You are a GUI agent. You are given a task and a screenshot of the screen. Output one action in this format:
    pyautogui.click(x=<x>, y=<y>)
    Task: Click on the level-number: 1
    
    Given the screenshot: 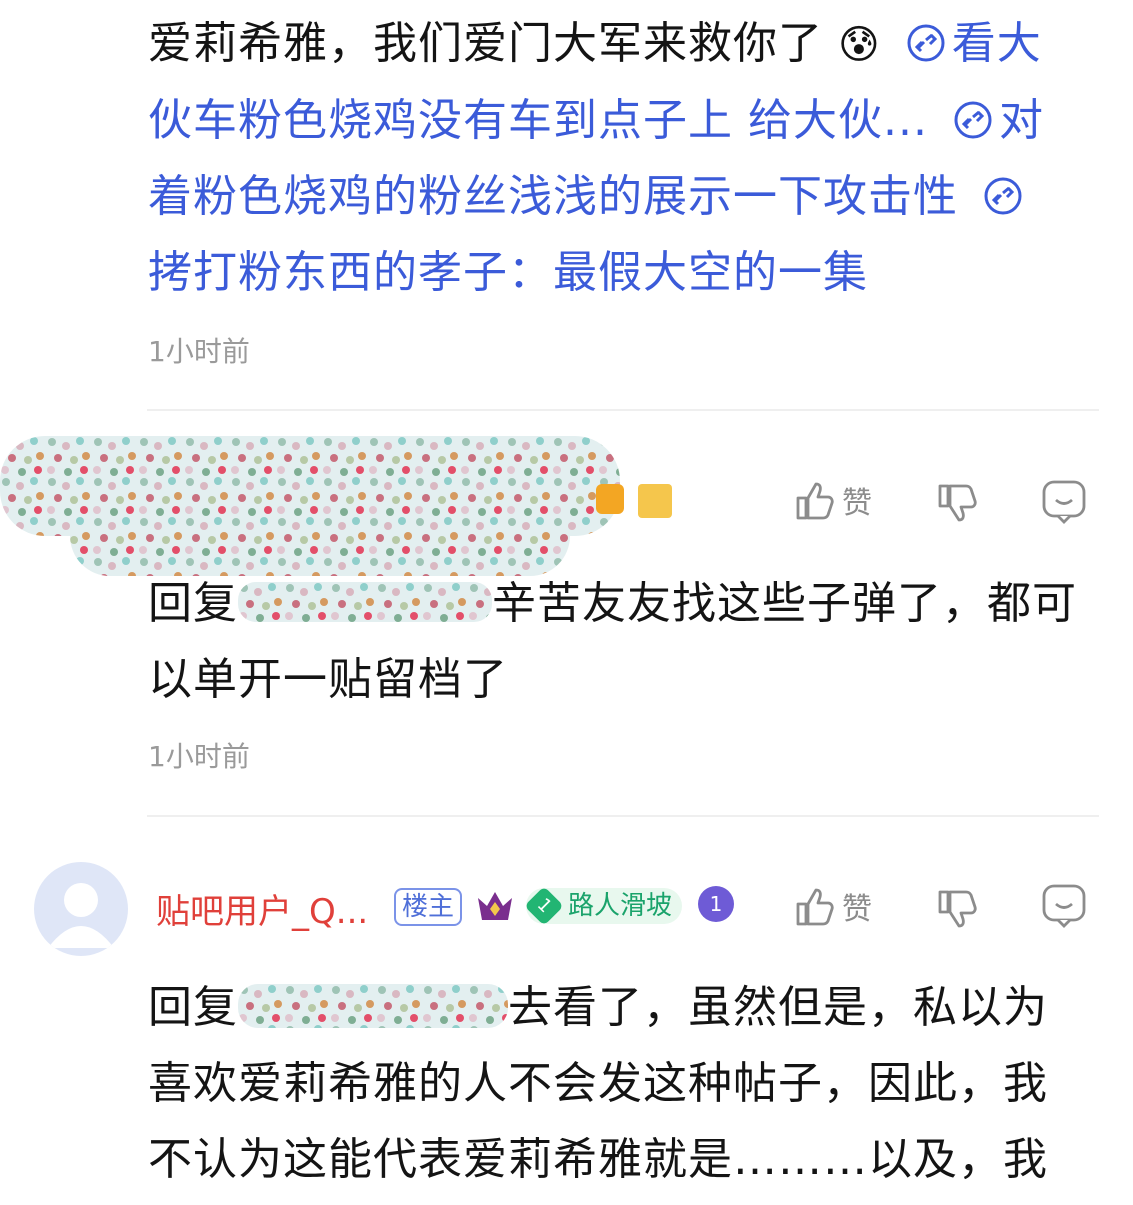 What is the action you would take?
    pyautogui.click(x=544, y=906)
    